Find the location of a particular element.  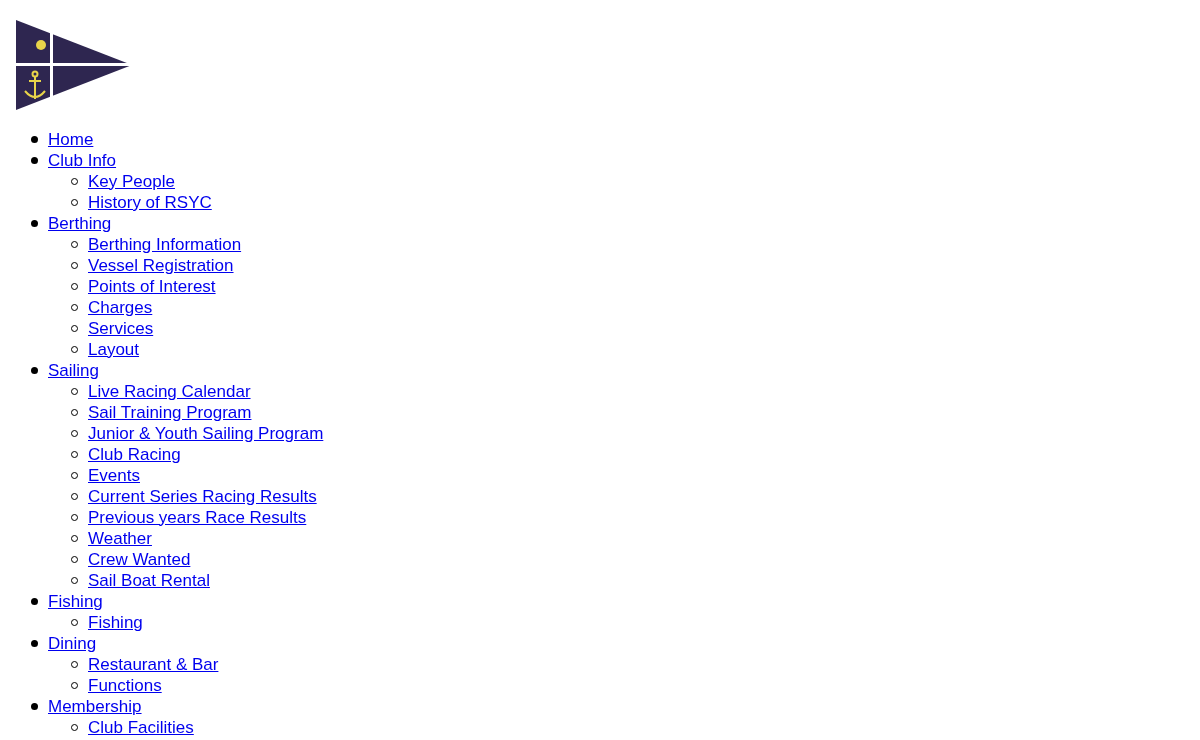

menu-link: Fishing is located at coordinates (75, 601).